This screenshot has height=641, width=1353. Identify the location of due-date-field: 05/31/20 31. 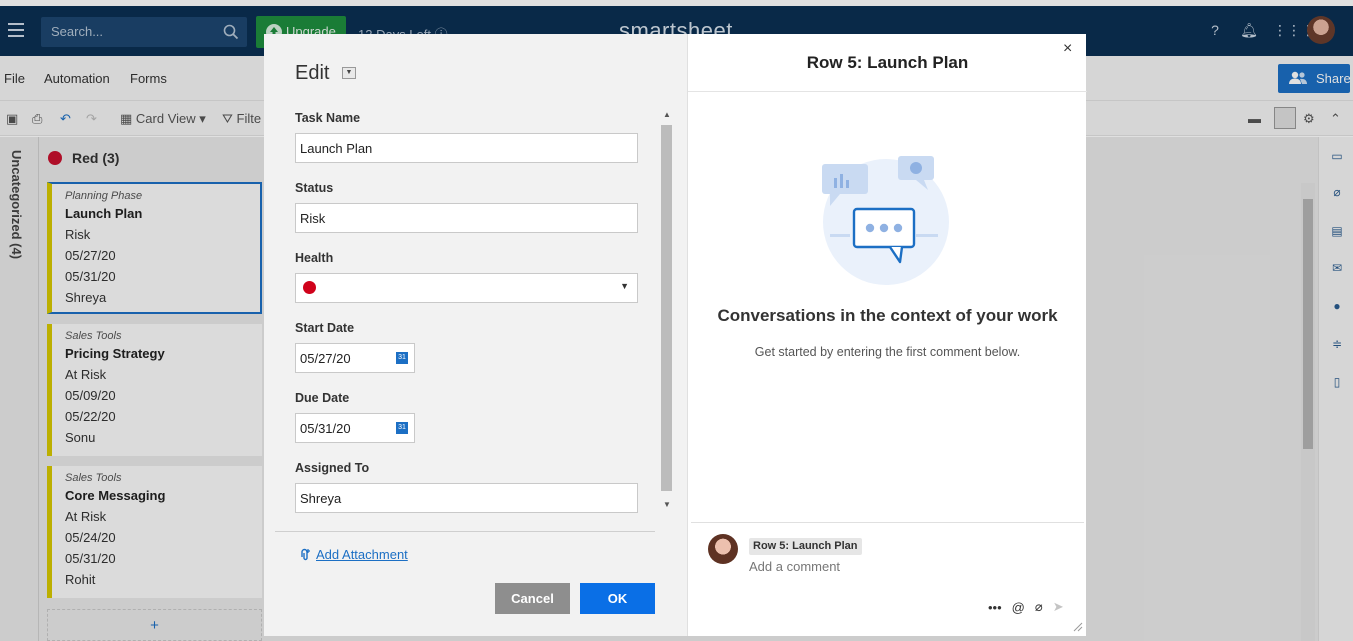
(355, 428).